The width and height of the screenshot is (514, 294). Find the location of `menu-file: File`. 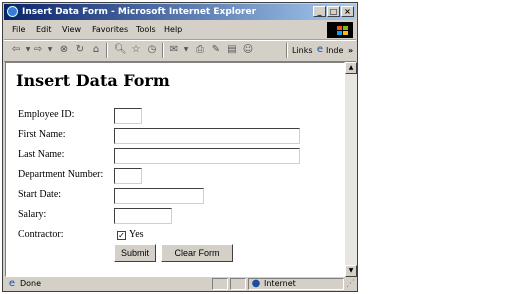

menu-file: File is located at coordinates (18, 30).